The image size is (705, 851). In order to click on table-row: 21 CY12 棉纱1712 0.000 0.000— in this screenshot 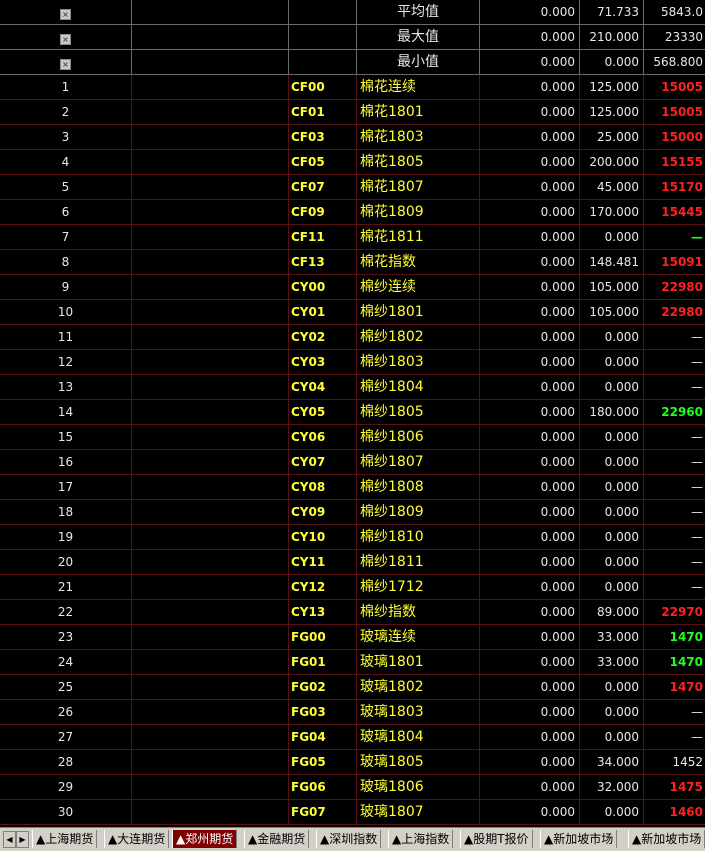, I will do `click(352, 587)`.